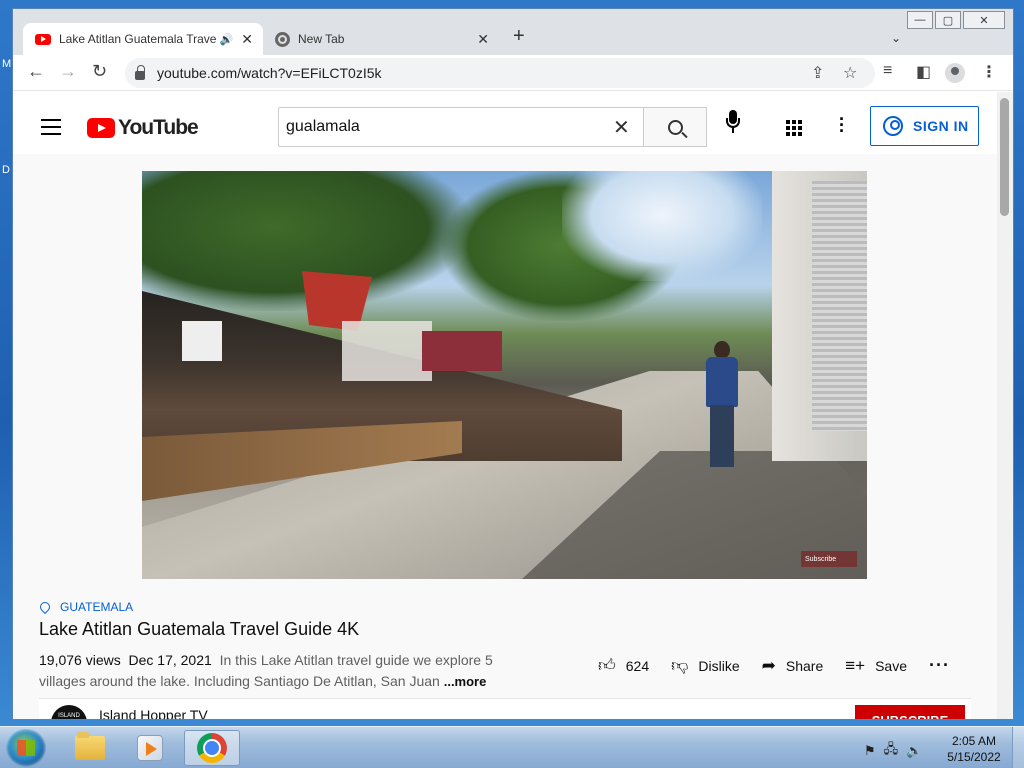 The image size is (1024, 768). I want to click on taskbar-chrome, so click(212, 748).